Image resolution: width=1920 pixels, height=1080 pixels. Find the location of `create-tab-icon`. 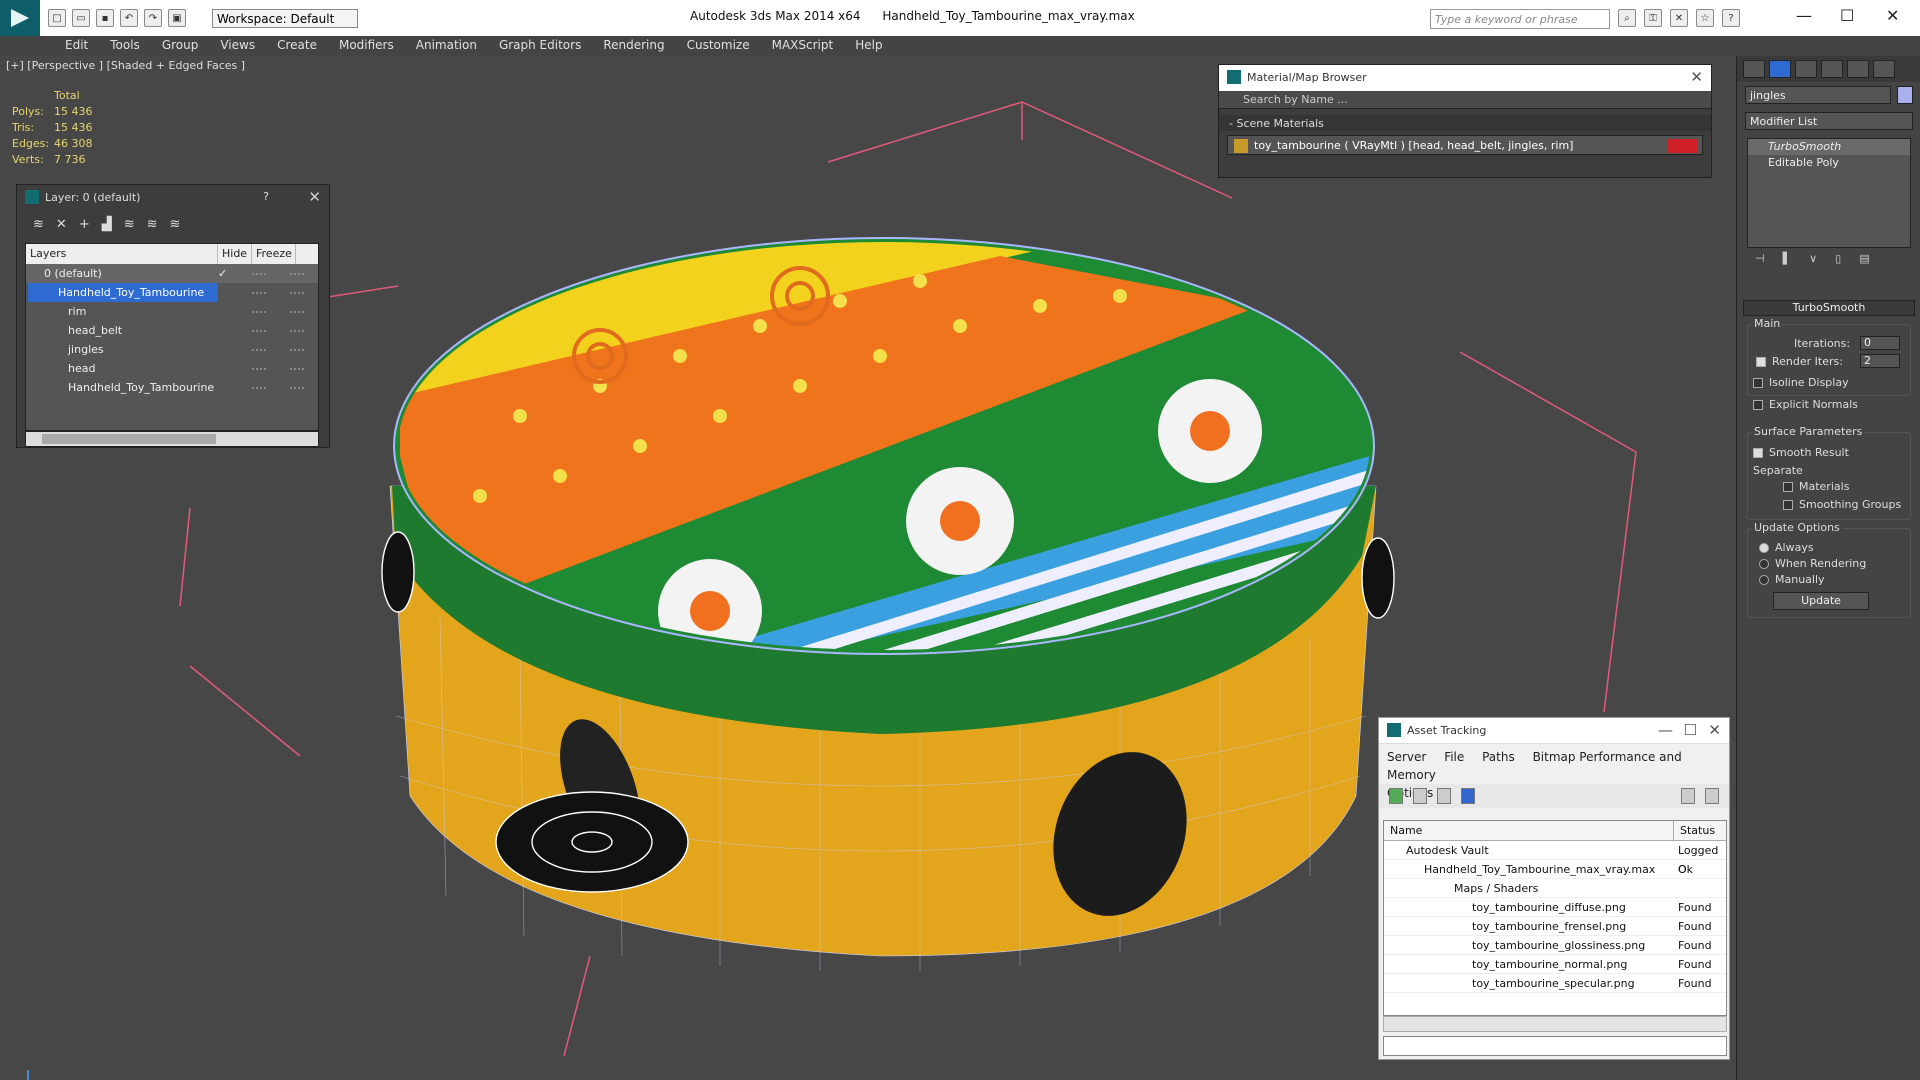

create-tab-icon is located at coordinates (1754, 69).